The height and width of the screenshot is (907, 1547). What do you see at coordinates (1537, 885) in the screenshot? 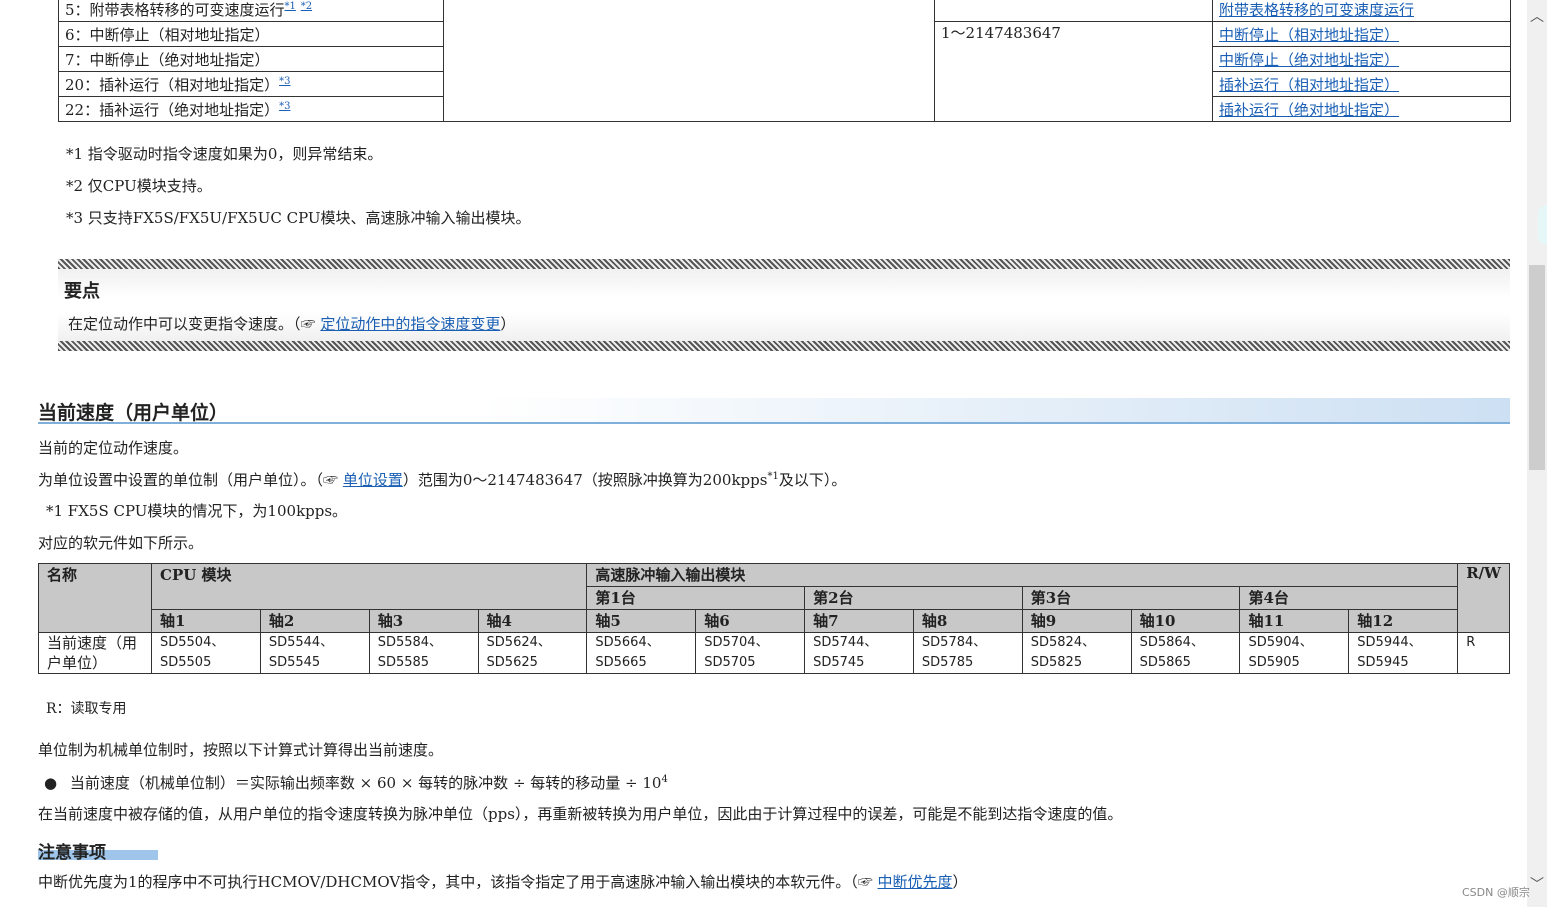
I see `scroll-down-icon: ﹀` at bounding box center [1537, 885].